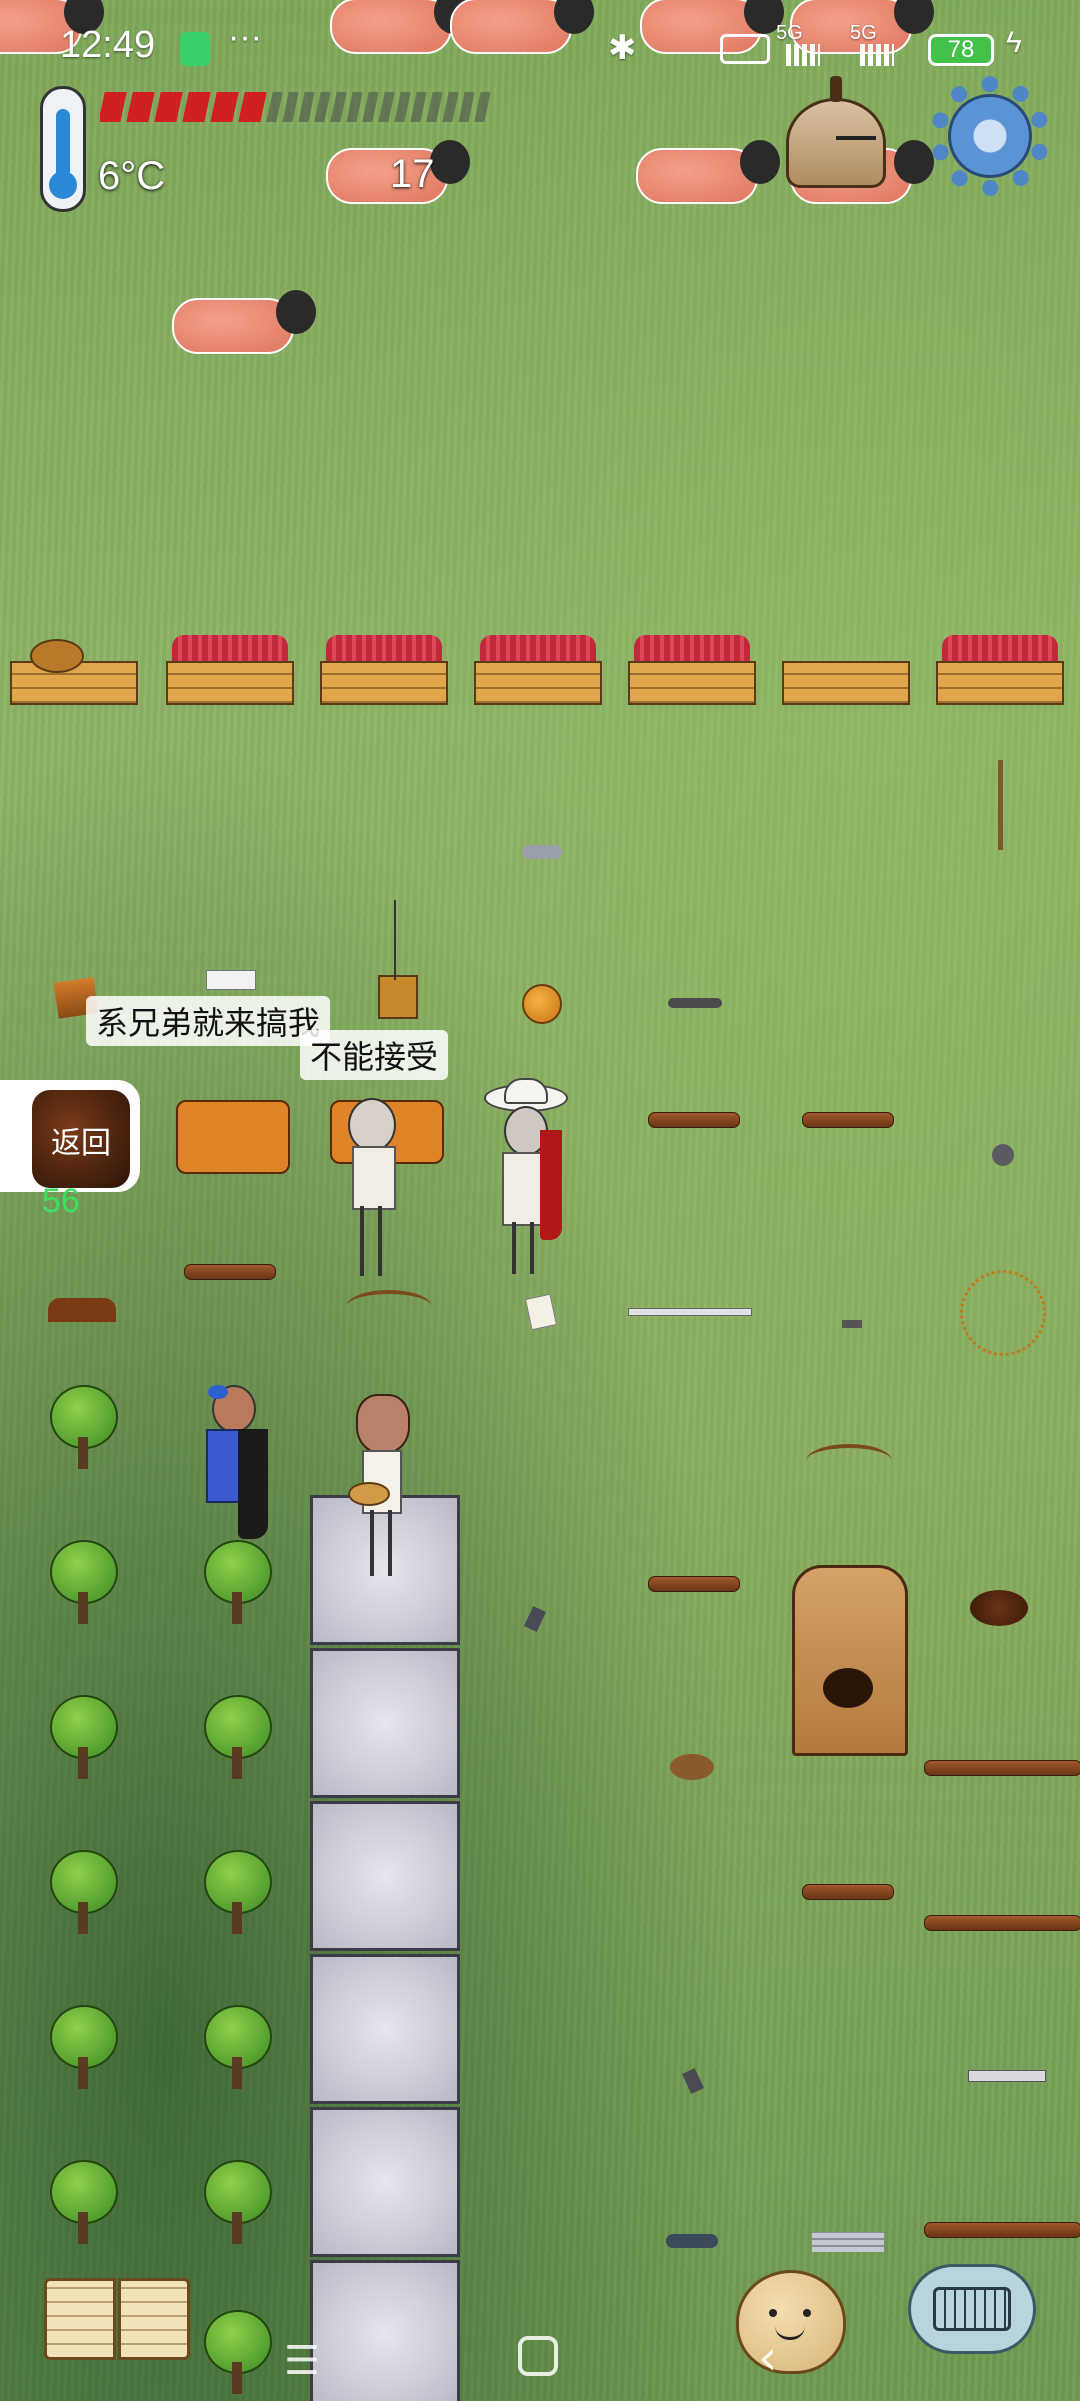 This screenshot has height=2401, width=1080. I want to click on adobe-kiln, so click(850, 1660).